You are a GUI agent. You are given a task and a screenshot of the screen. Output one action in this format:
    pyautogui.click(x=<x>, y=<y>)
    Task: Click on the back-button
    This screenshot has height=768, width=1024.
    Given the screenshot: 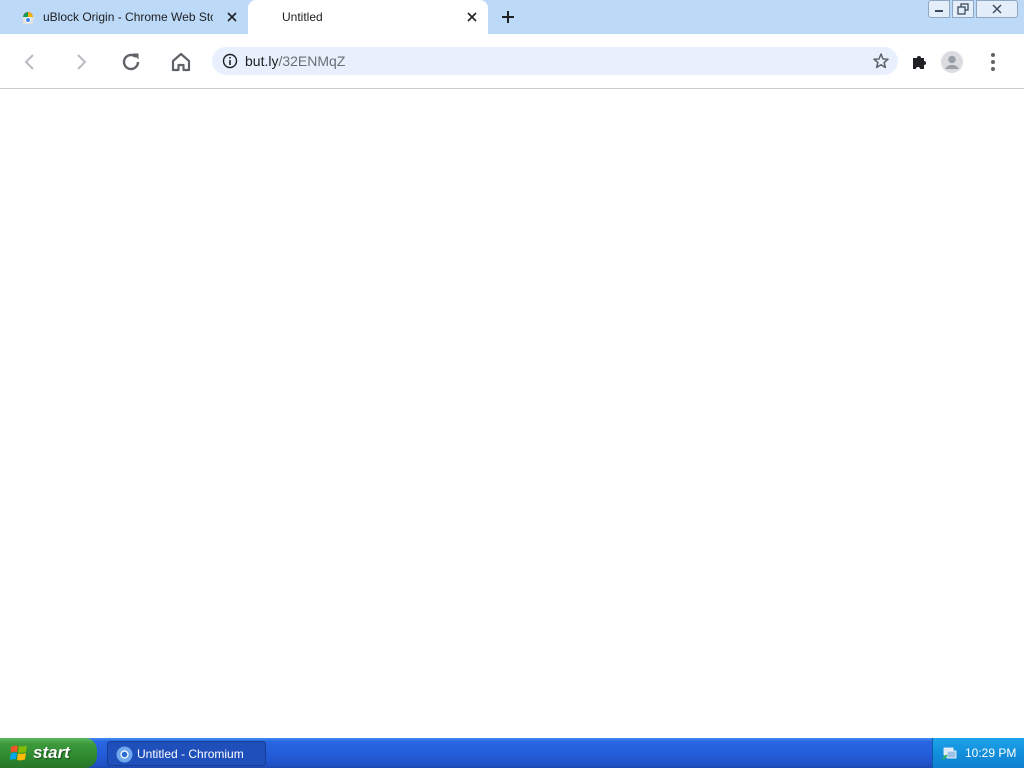 What is the action you would take?
    pyautogui.click(x=30, y=62)
    